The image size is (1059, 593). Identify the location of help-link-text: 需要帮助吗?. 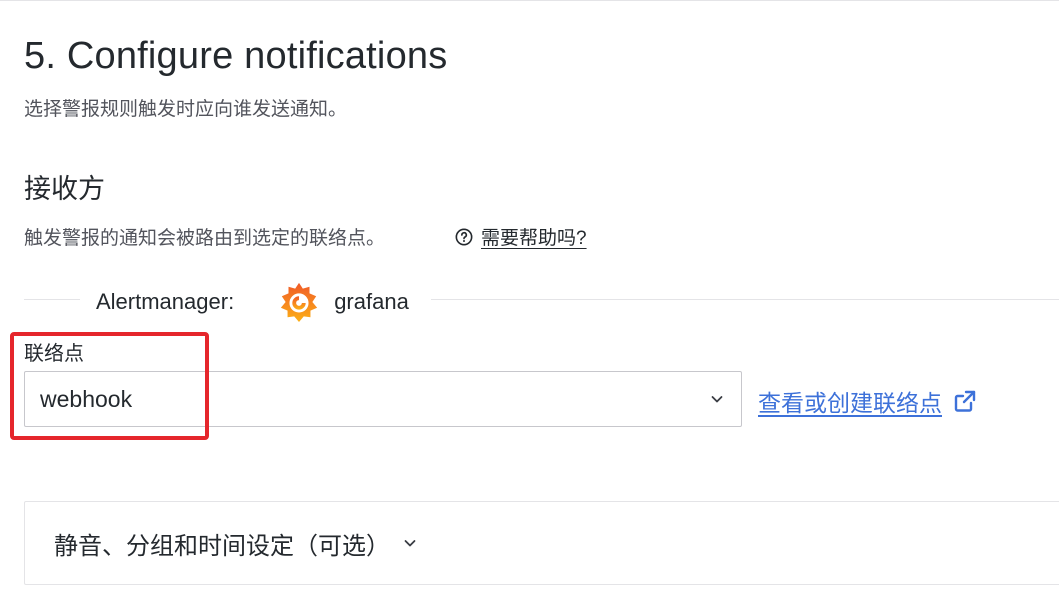
(534, 236).